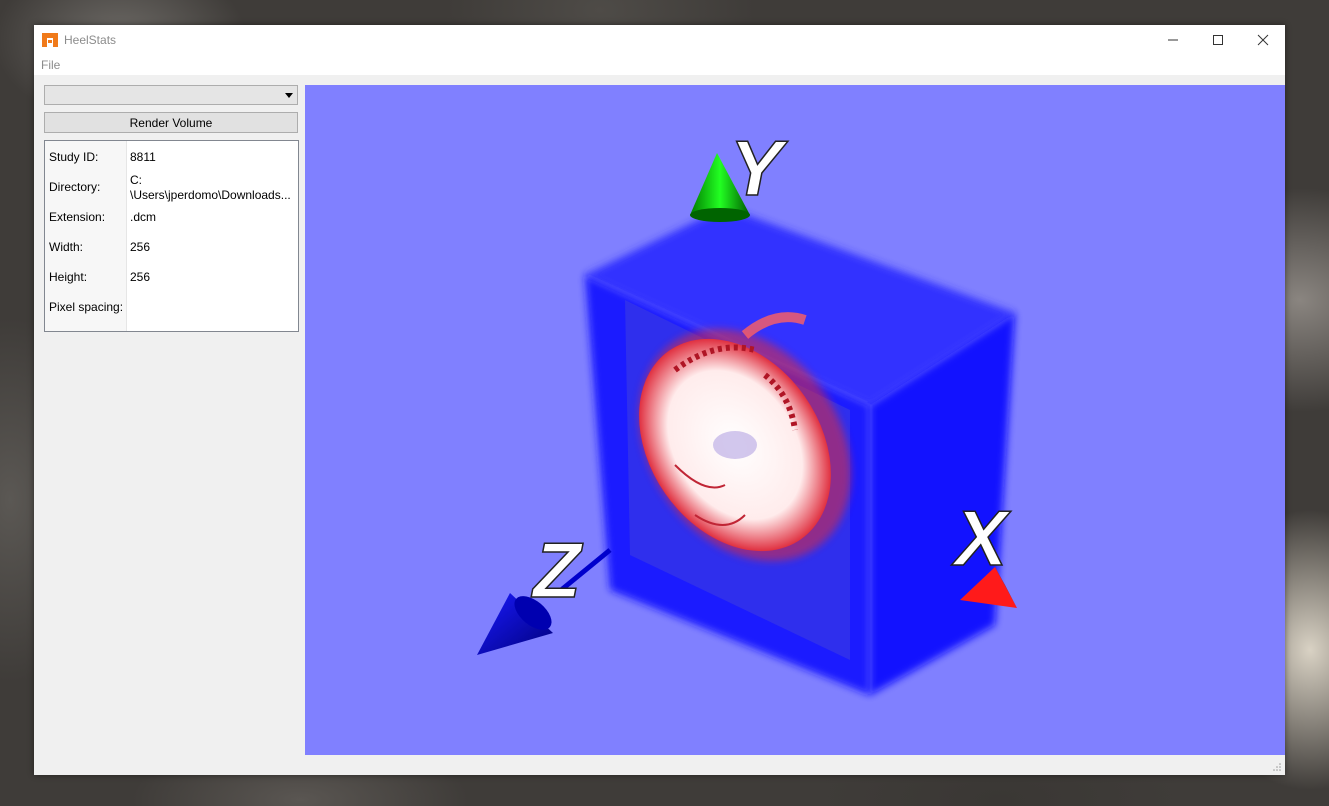  What do you see at coordinates (1277, 767) in the screenshot?
I see `resize-grip-icon` at bounding box center [1277, 767].